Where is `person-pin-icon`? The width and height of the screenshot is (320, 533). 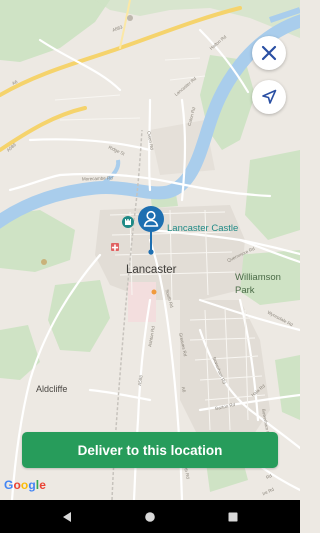
person-pin-icon is located at coordinates (151, 230).